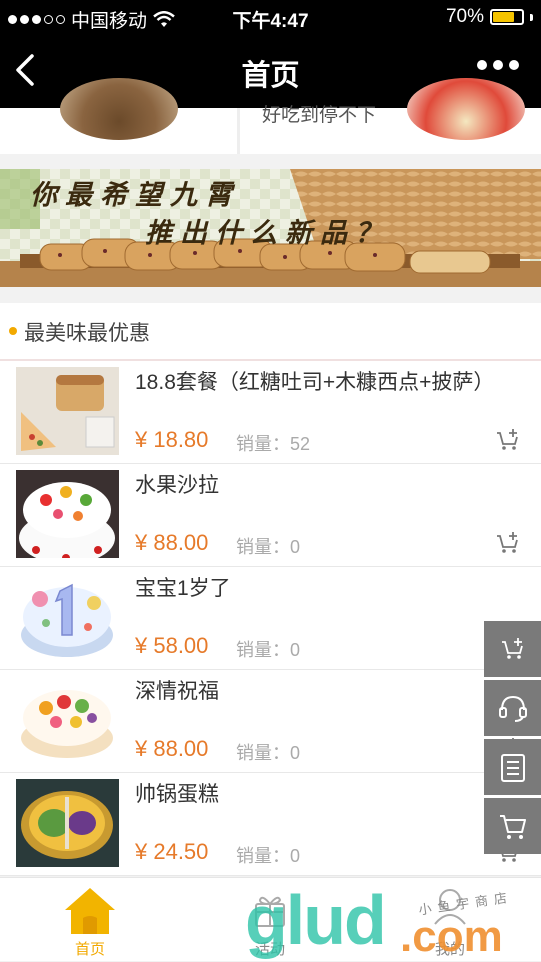 This screenshot has height=962, width=541. I want to click on battery-label: 70%, so click(464, 16).